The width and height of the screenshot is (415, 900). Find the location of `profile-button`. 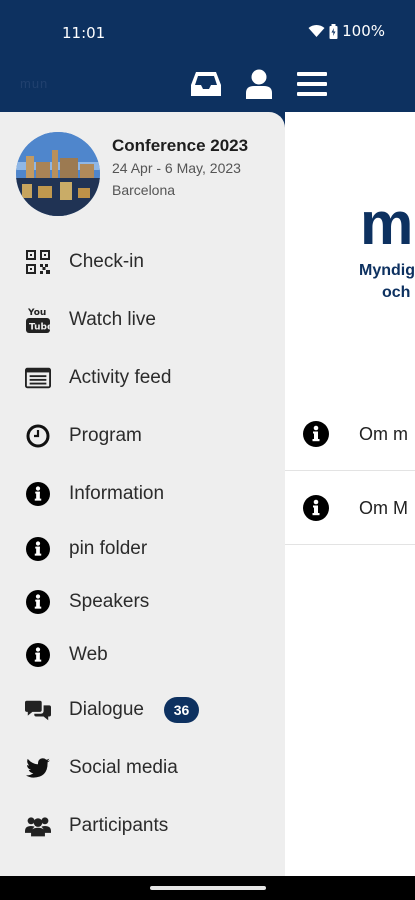

profile-button is located at coordinates (259, 86).